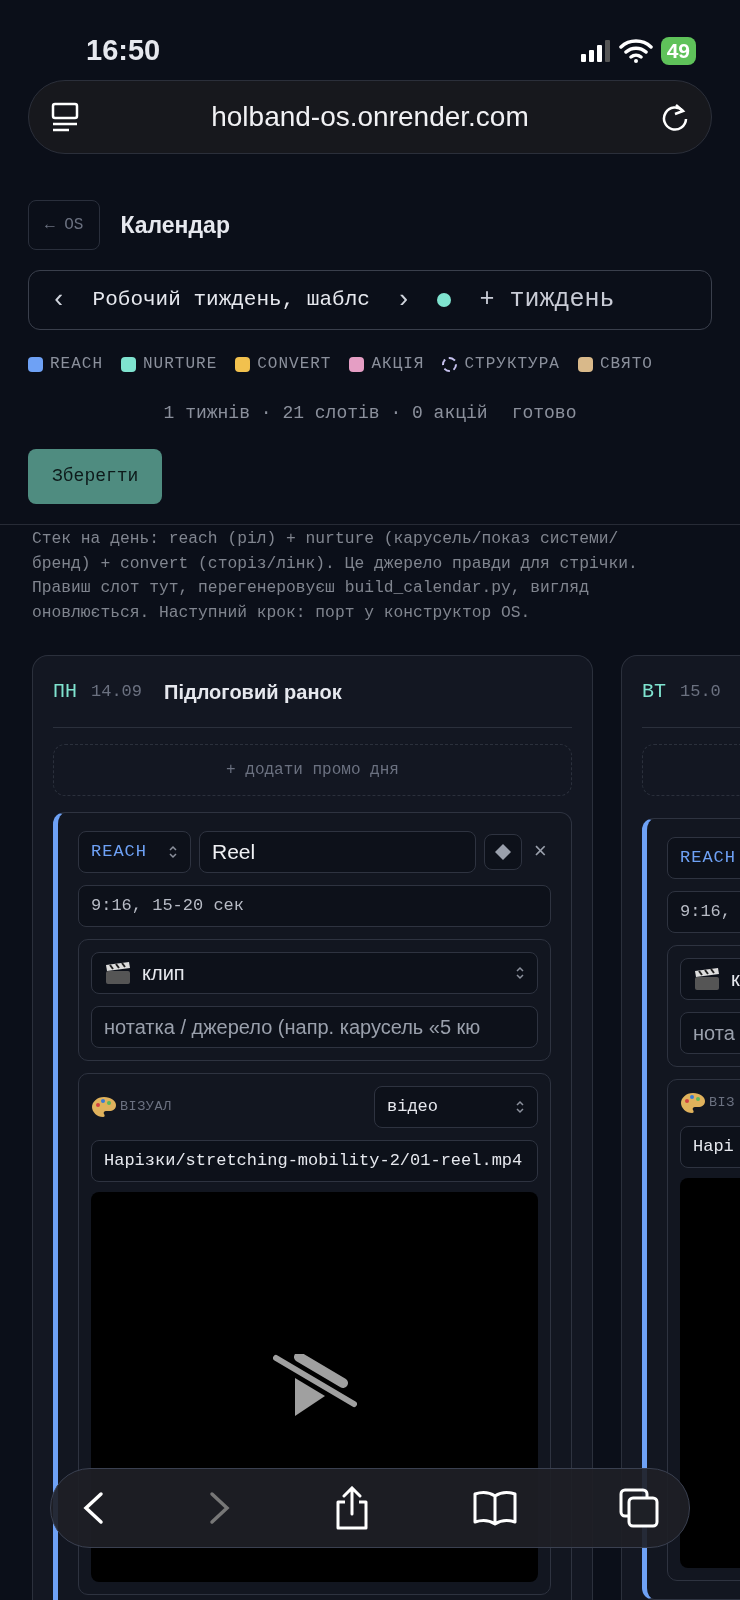 The width and height of the screenshot is (740, 1600). I want to click on clip-select: клип, so click(314, 973).